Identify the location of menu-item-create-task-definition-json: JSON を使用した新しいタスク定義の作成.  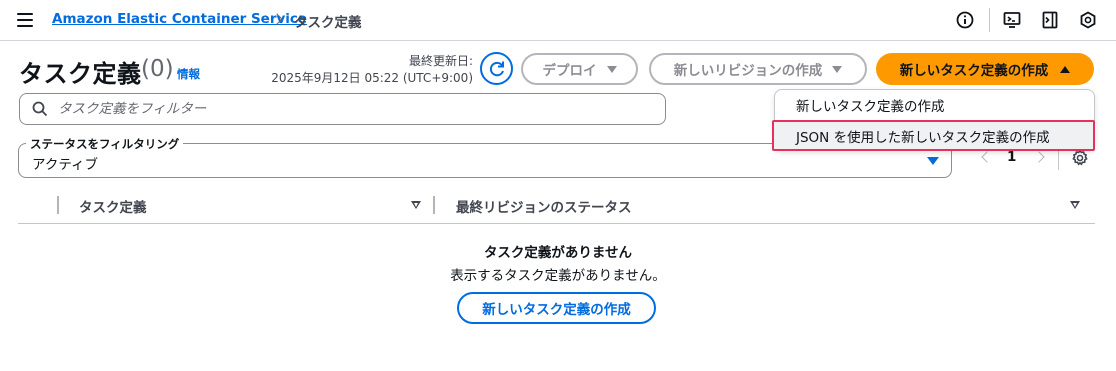
(933, 135).